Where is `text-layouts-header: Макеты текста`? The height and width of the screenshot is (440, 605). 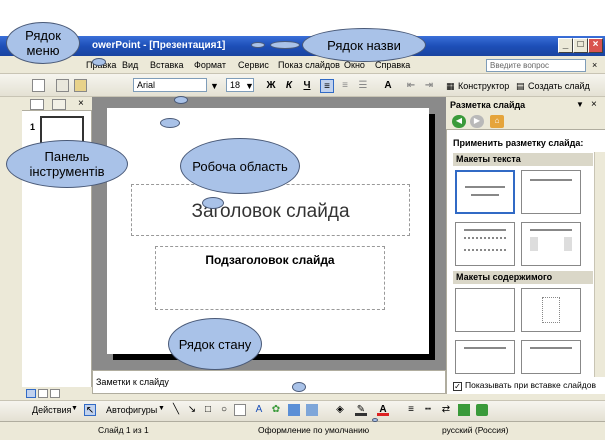 text-layouts-header: Макеты текста is located at coordinates (523, 159).